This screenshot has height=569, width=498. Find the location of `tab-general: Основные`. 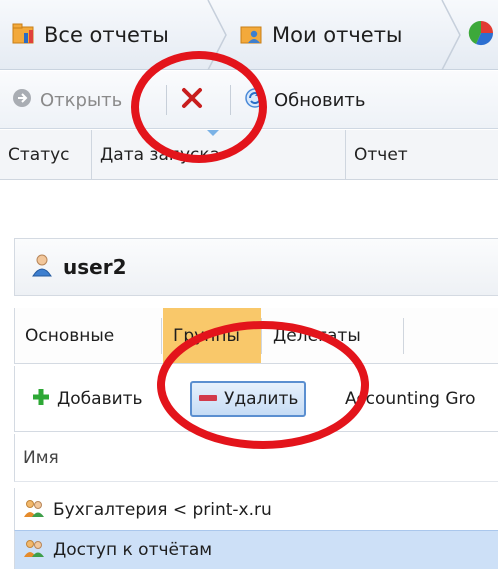

tab-general: Основные is located at coordinates (85, 335).